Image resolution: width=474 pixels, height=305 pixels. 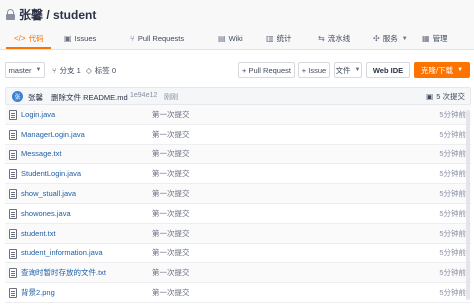 What do you see at coordinates (314, 70) in the screenshot?
I see `new-issue-button: + Issue` at bounding box center [314, 70].